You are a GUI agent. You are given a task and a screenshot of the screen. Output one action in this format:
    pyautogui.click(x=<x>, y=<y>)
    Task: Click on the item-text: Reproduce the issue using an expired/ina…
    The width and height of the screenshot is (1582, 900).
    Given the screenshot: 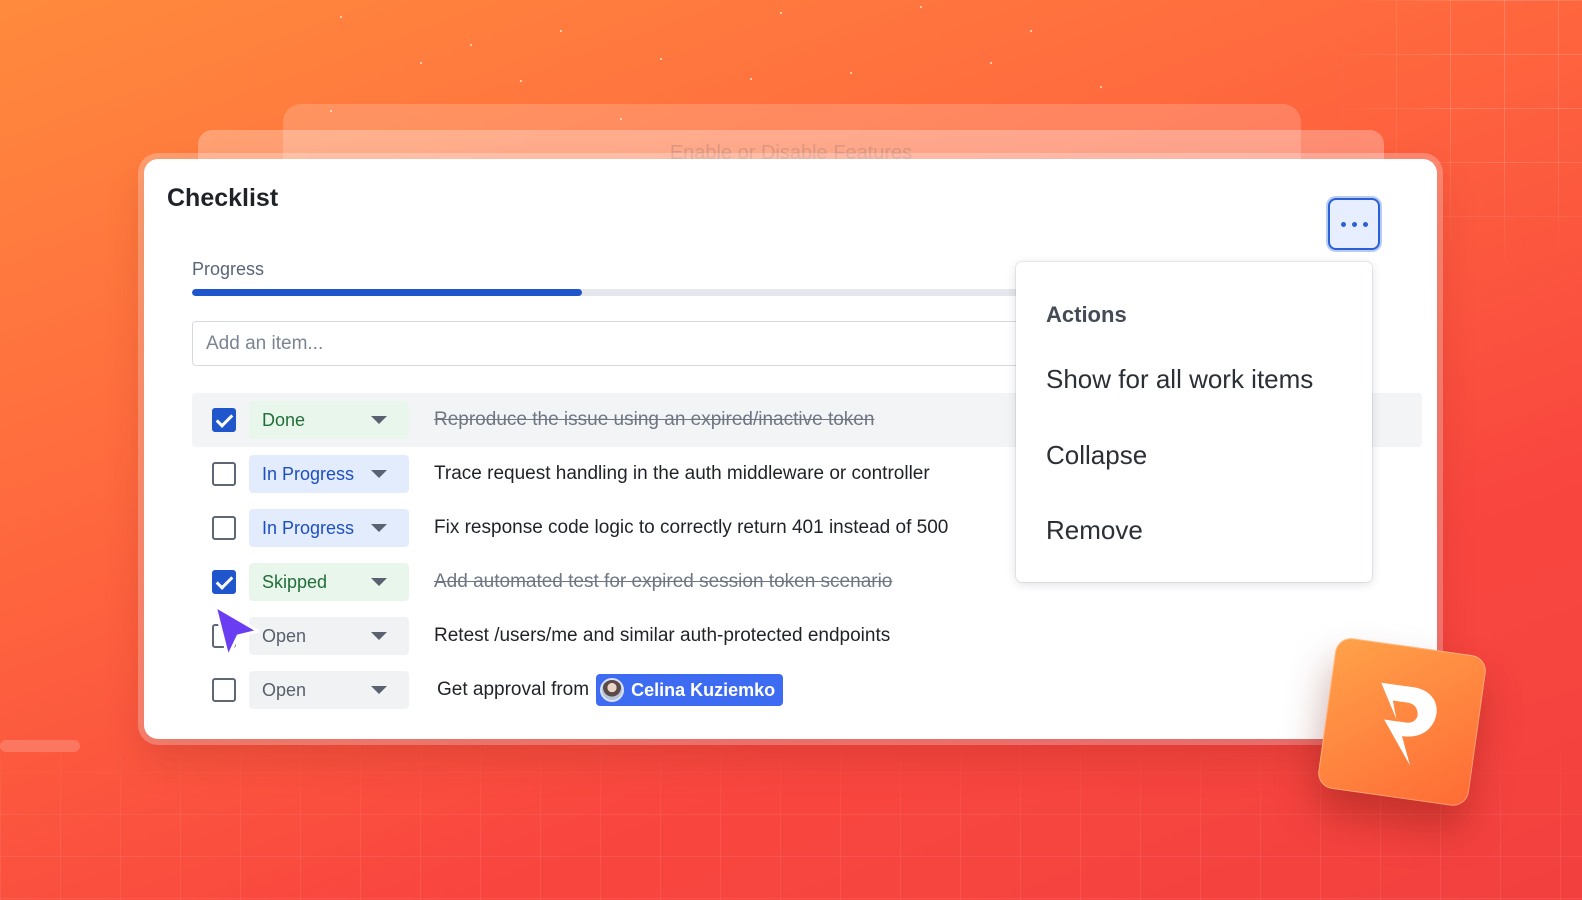 What is the action you would take?
    pyautogui.click(x=654, y=419)
    